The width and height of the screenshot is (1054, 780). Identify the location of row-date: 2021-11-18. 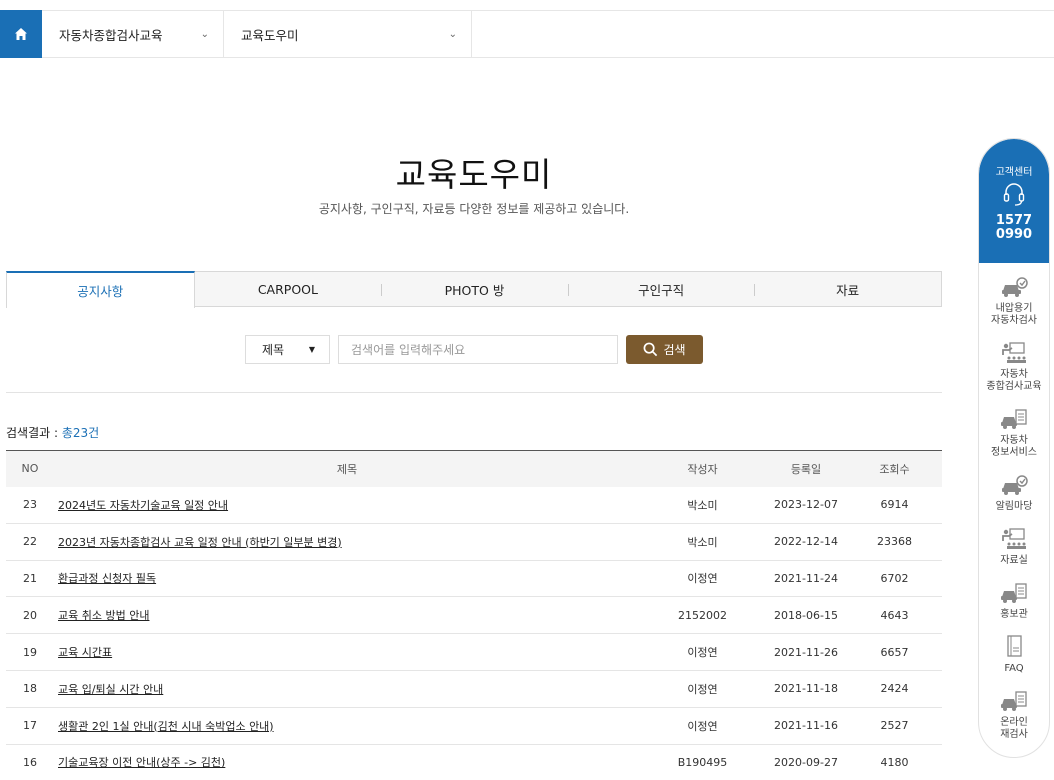
(806, 689).